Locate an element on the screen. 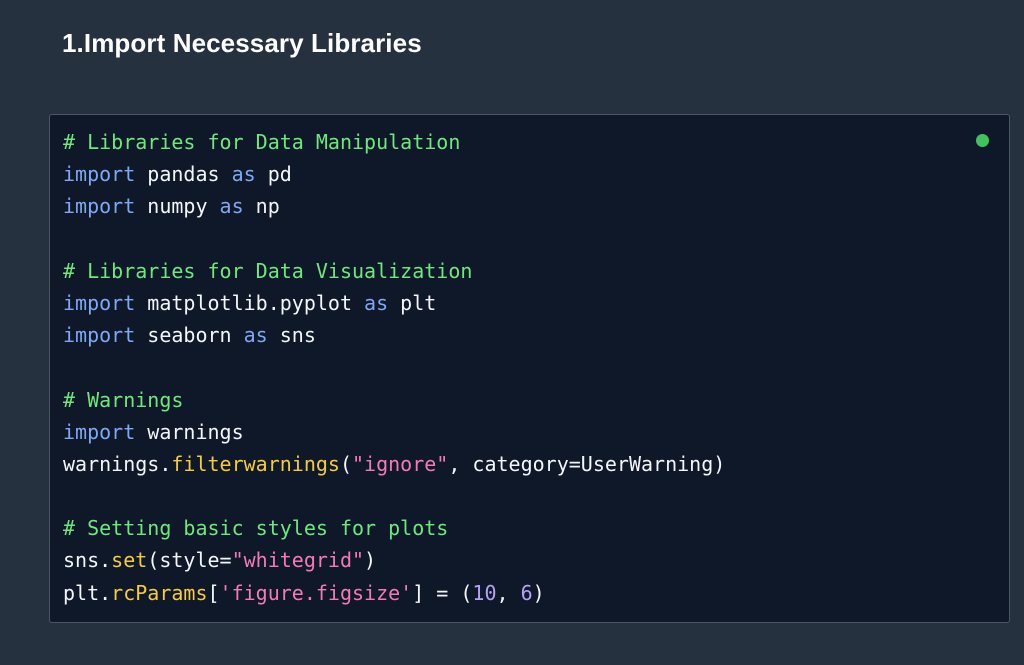 This screenshot has width=1024, height=665. code-line: # Setting basic styles for plots is located at coordinates (394, 528).